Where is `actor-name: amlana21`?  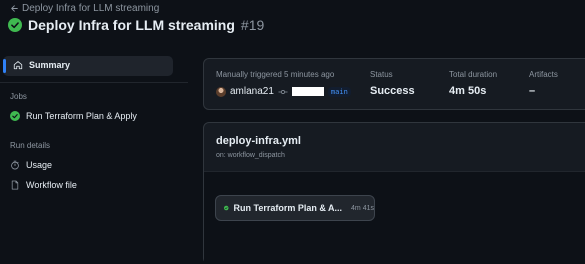
actor-name: amlana21 is located at coordinates (252, 91).